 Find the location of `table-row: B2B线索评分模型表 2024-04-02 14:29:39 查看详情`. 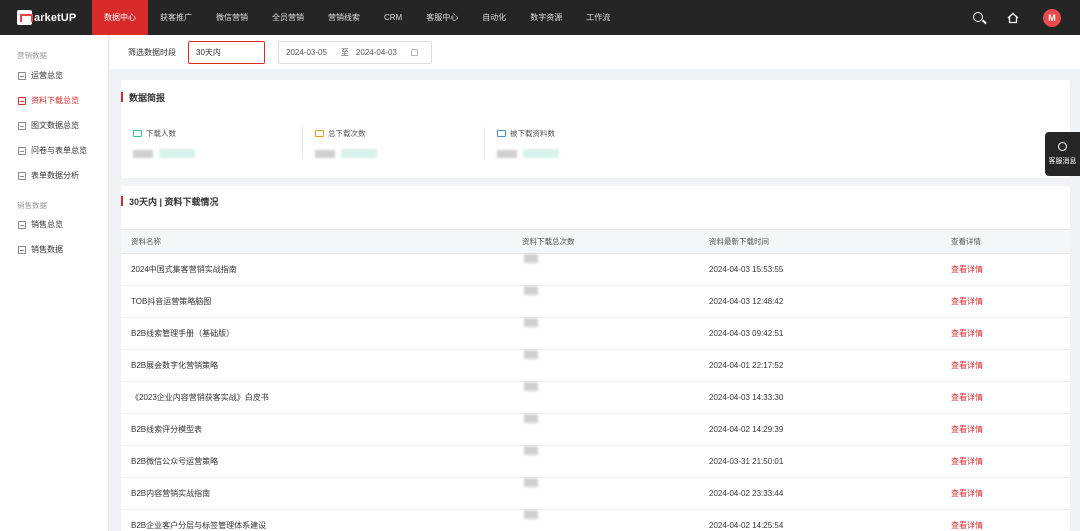

table-row: B2B线索评分模型表 2024-04-02 14:29:39 查看详情 is located at coordinates (595, 430).